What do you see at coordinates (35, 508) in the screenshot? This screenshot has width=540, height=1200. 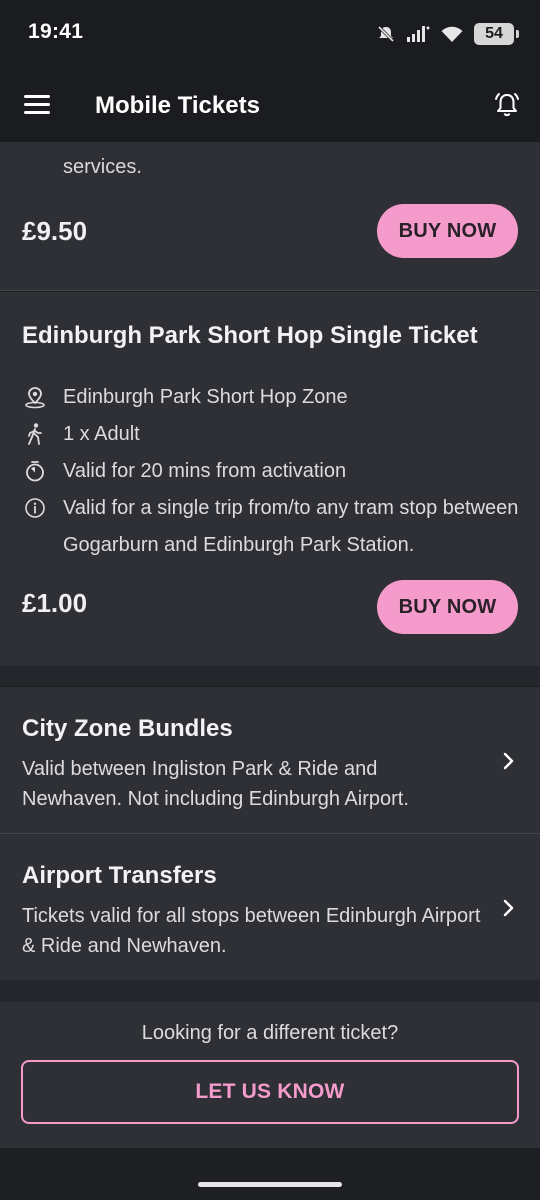 I see `info-icon` at bounding box center [35, 508].